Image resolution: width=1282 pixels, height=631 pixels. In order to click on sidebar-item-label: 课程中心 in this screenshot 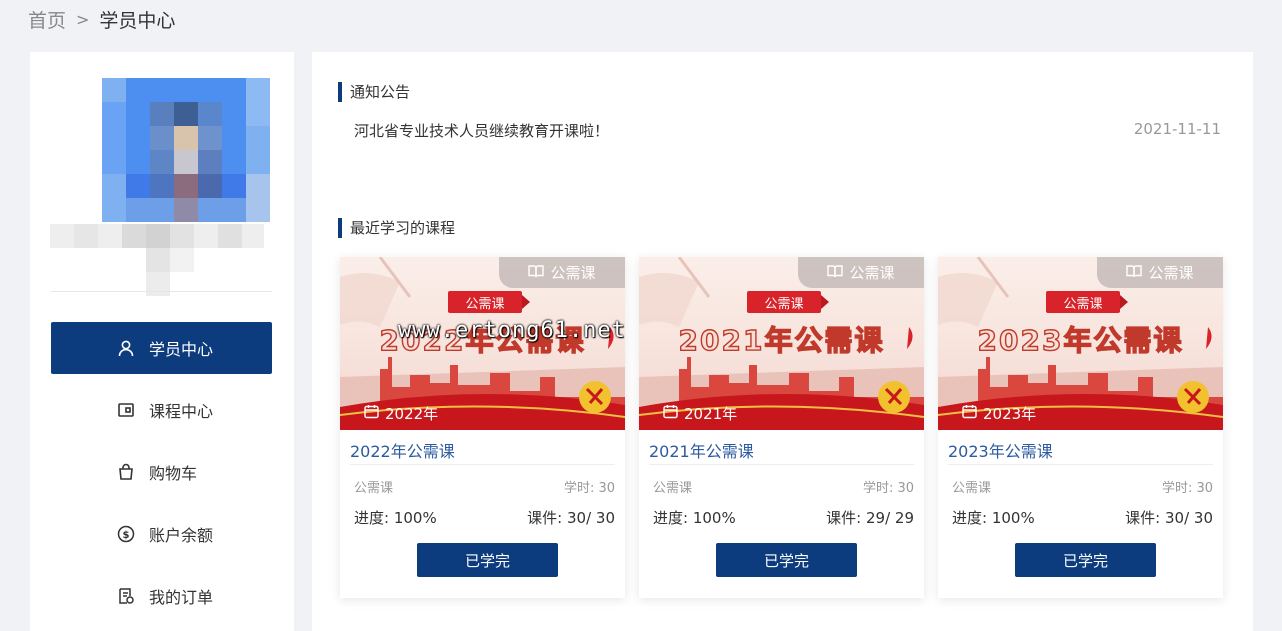, I will do `click(181, 411)`.